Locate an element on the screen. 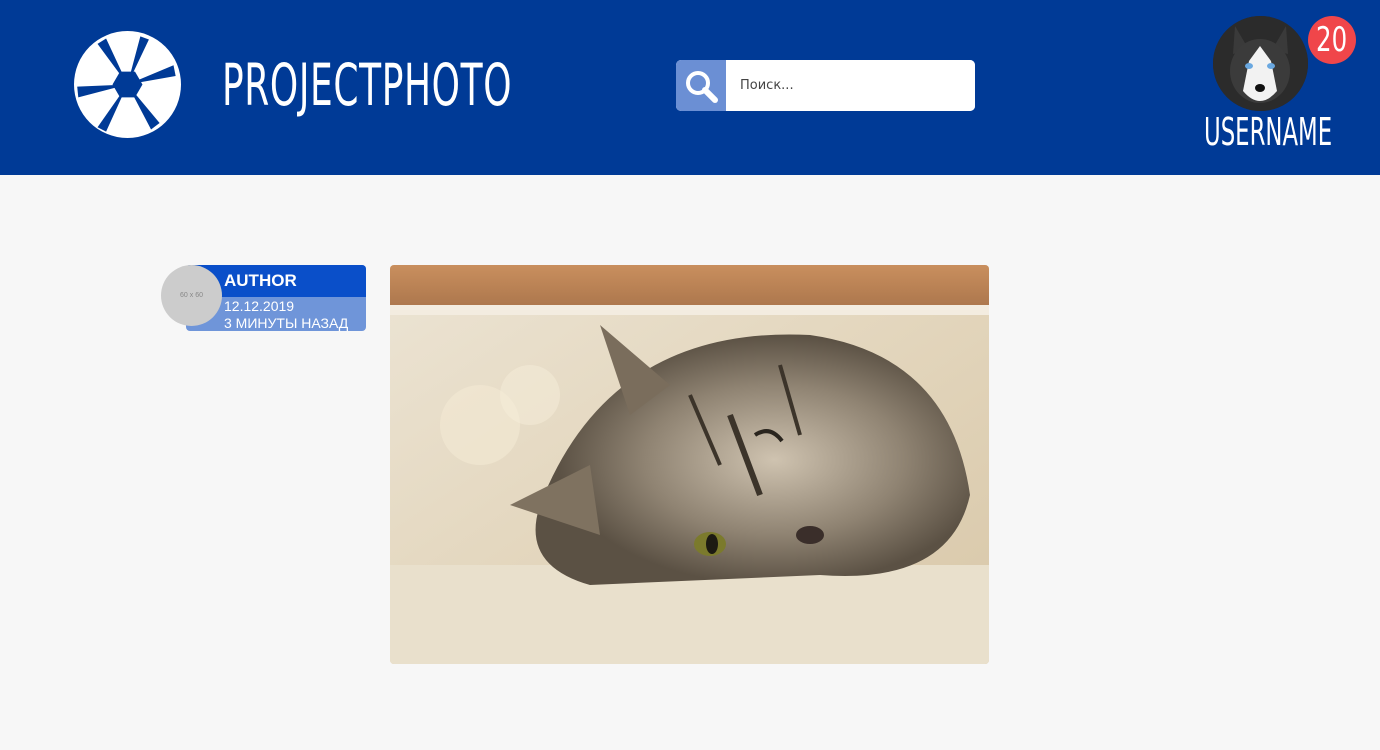  search-box is located at coordinates (825, 85).